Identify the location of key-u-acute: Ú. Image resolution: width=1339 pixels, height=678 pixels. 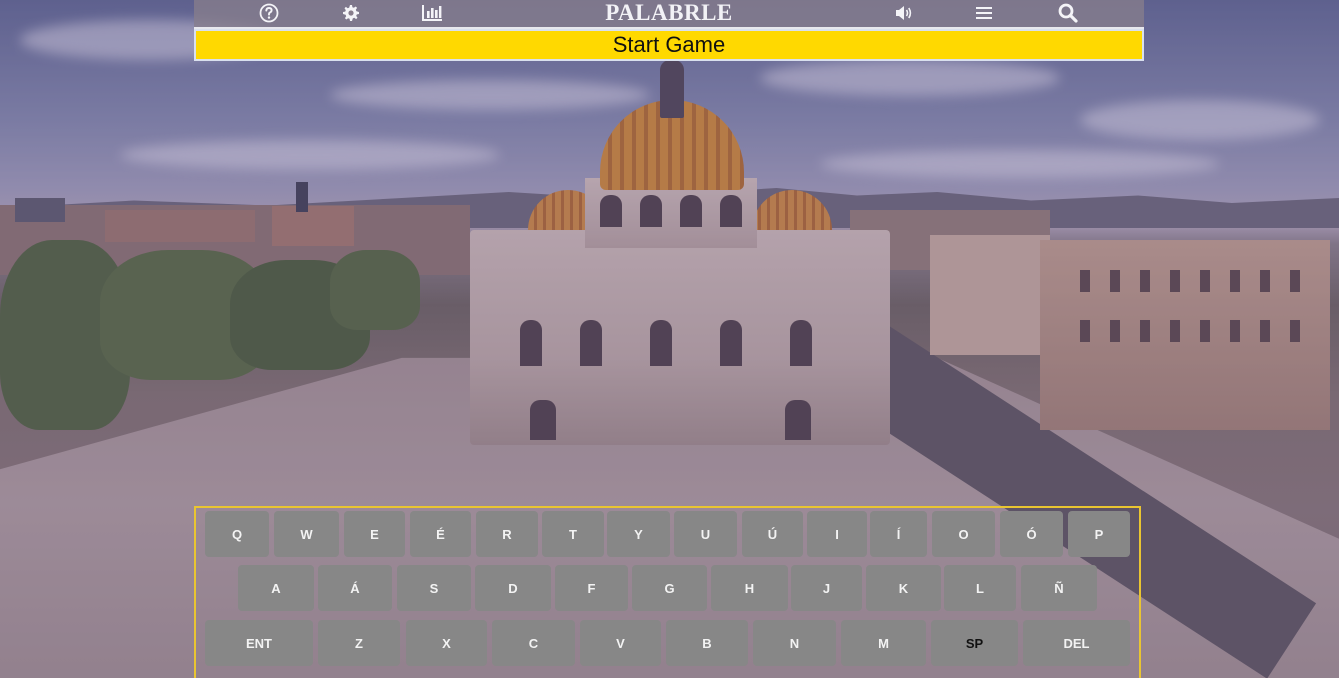
(772, 534).